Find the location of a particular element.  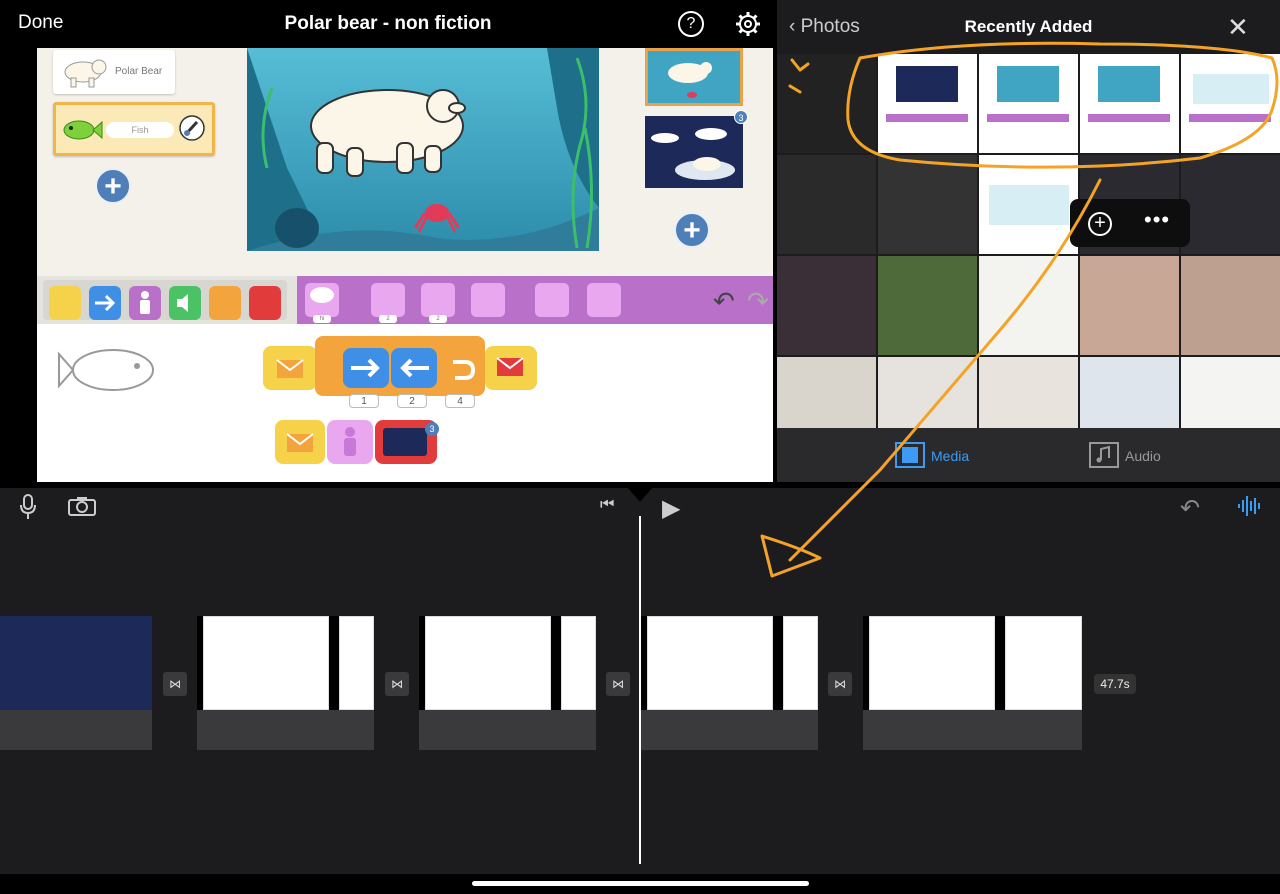

add-character-button: + is located at coordinates (113, 186).